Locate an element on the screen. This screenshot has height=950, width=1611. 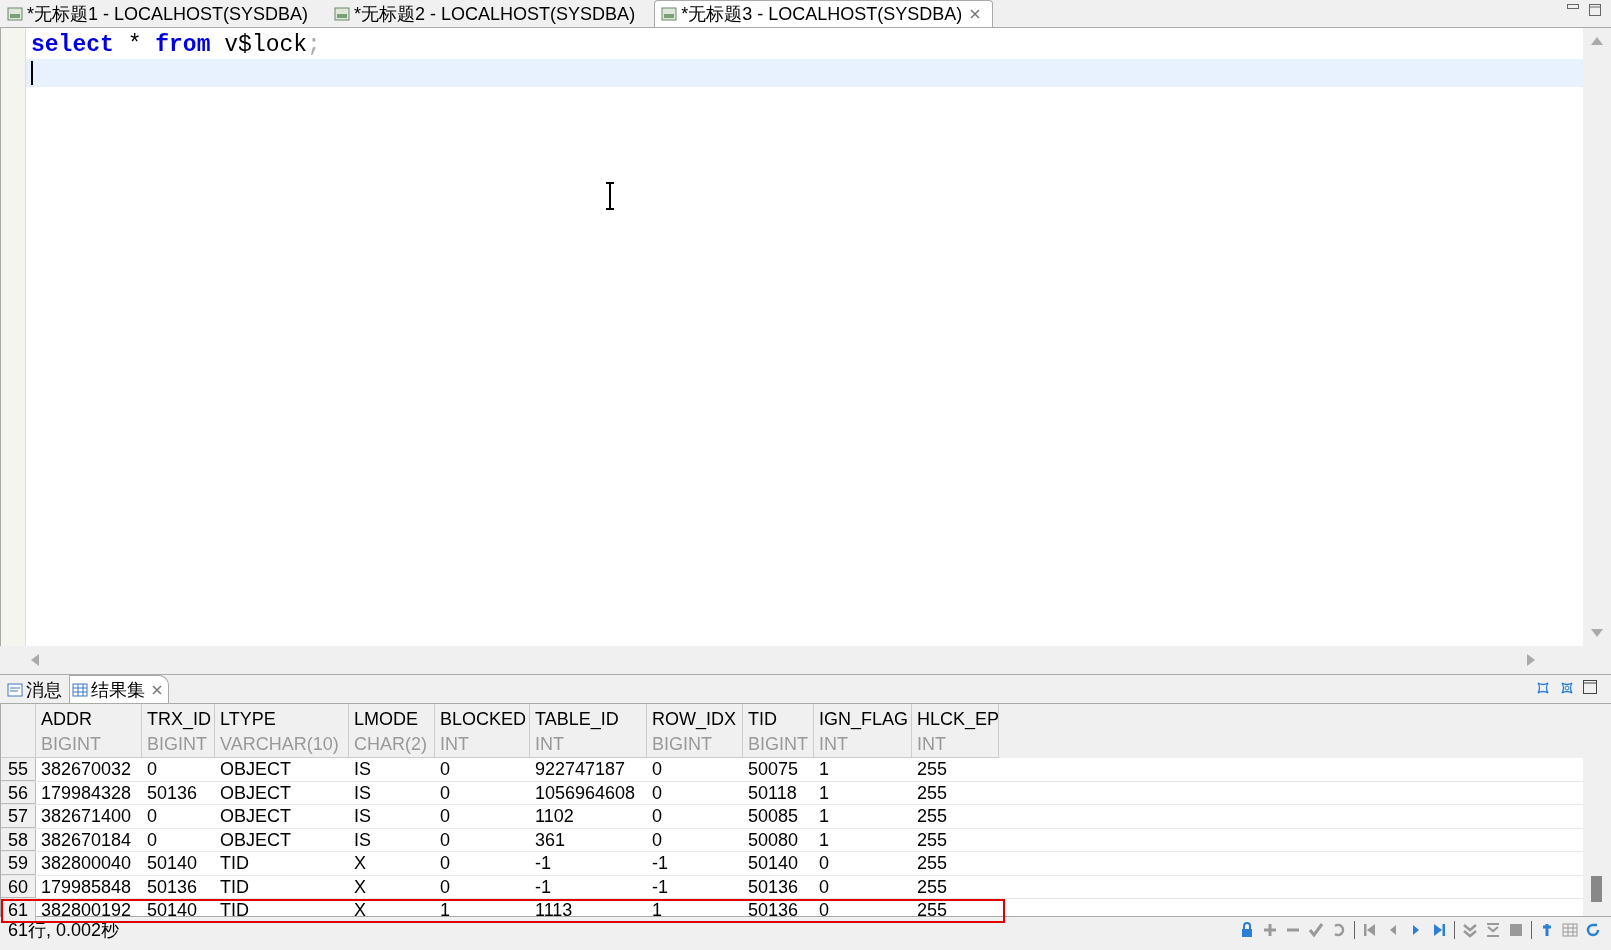
column-header: TID is located at coordinates (780, 717).